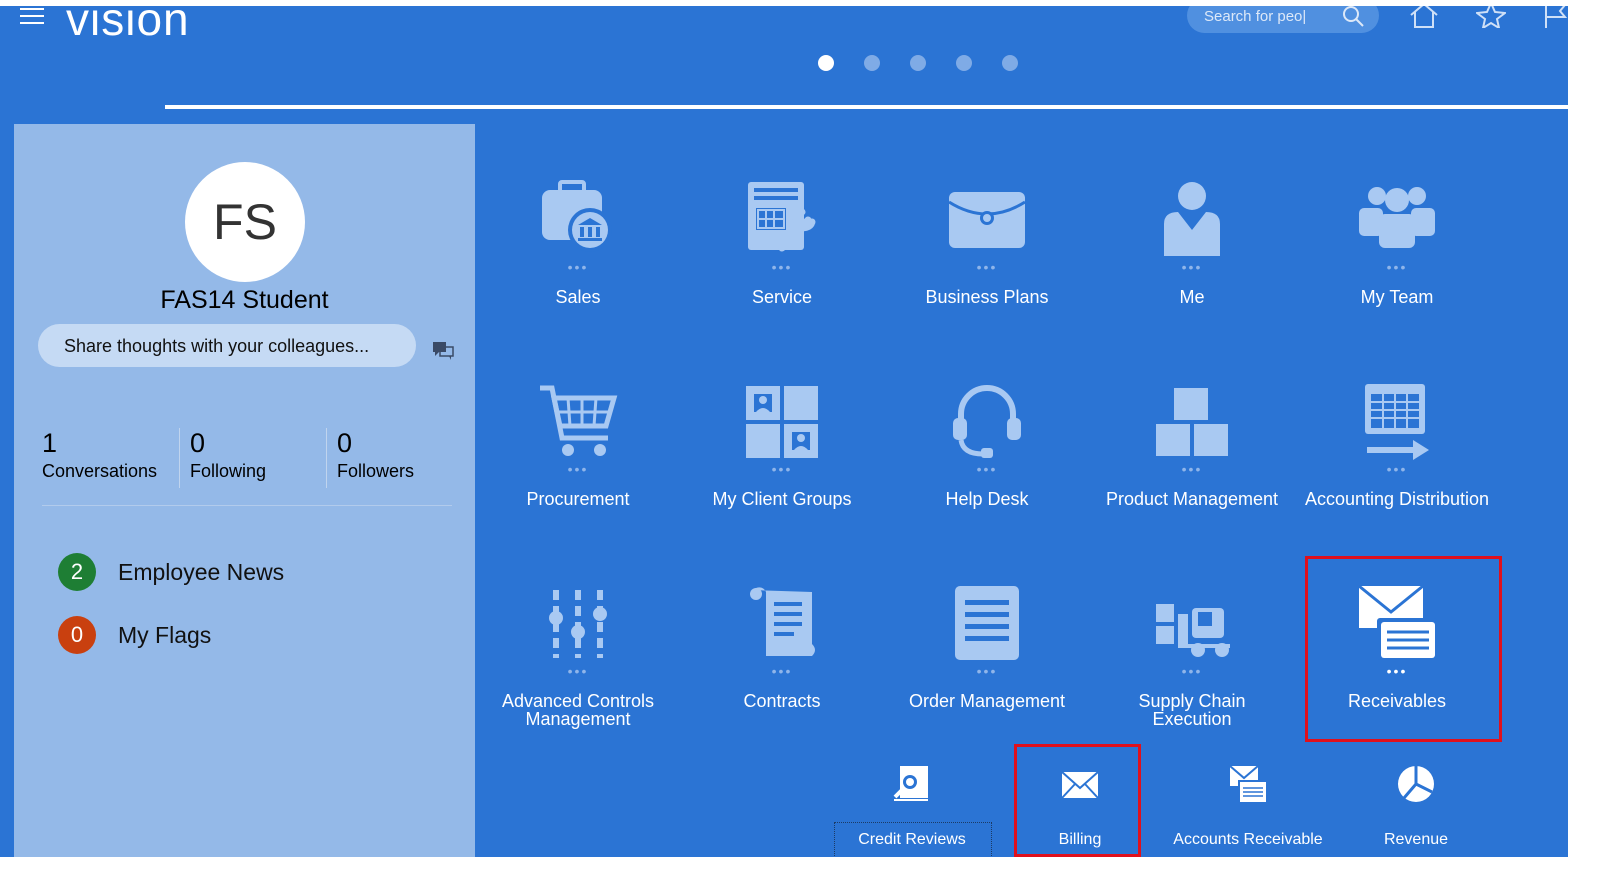 The image size is (1600, 874). I want to click on search-input: Search for peo|, so click(1283, 19).